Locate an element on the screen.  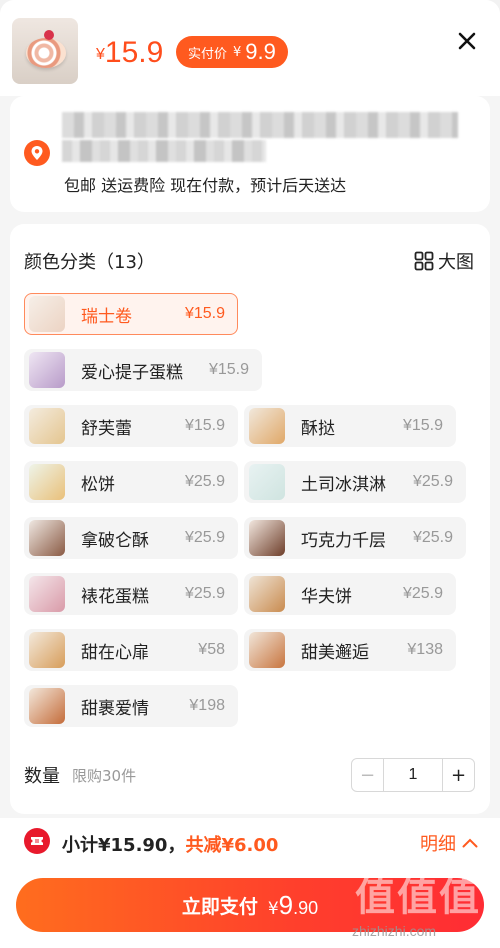
detail-toggle: 明细 is located at coordinates (449, 843).